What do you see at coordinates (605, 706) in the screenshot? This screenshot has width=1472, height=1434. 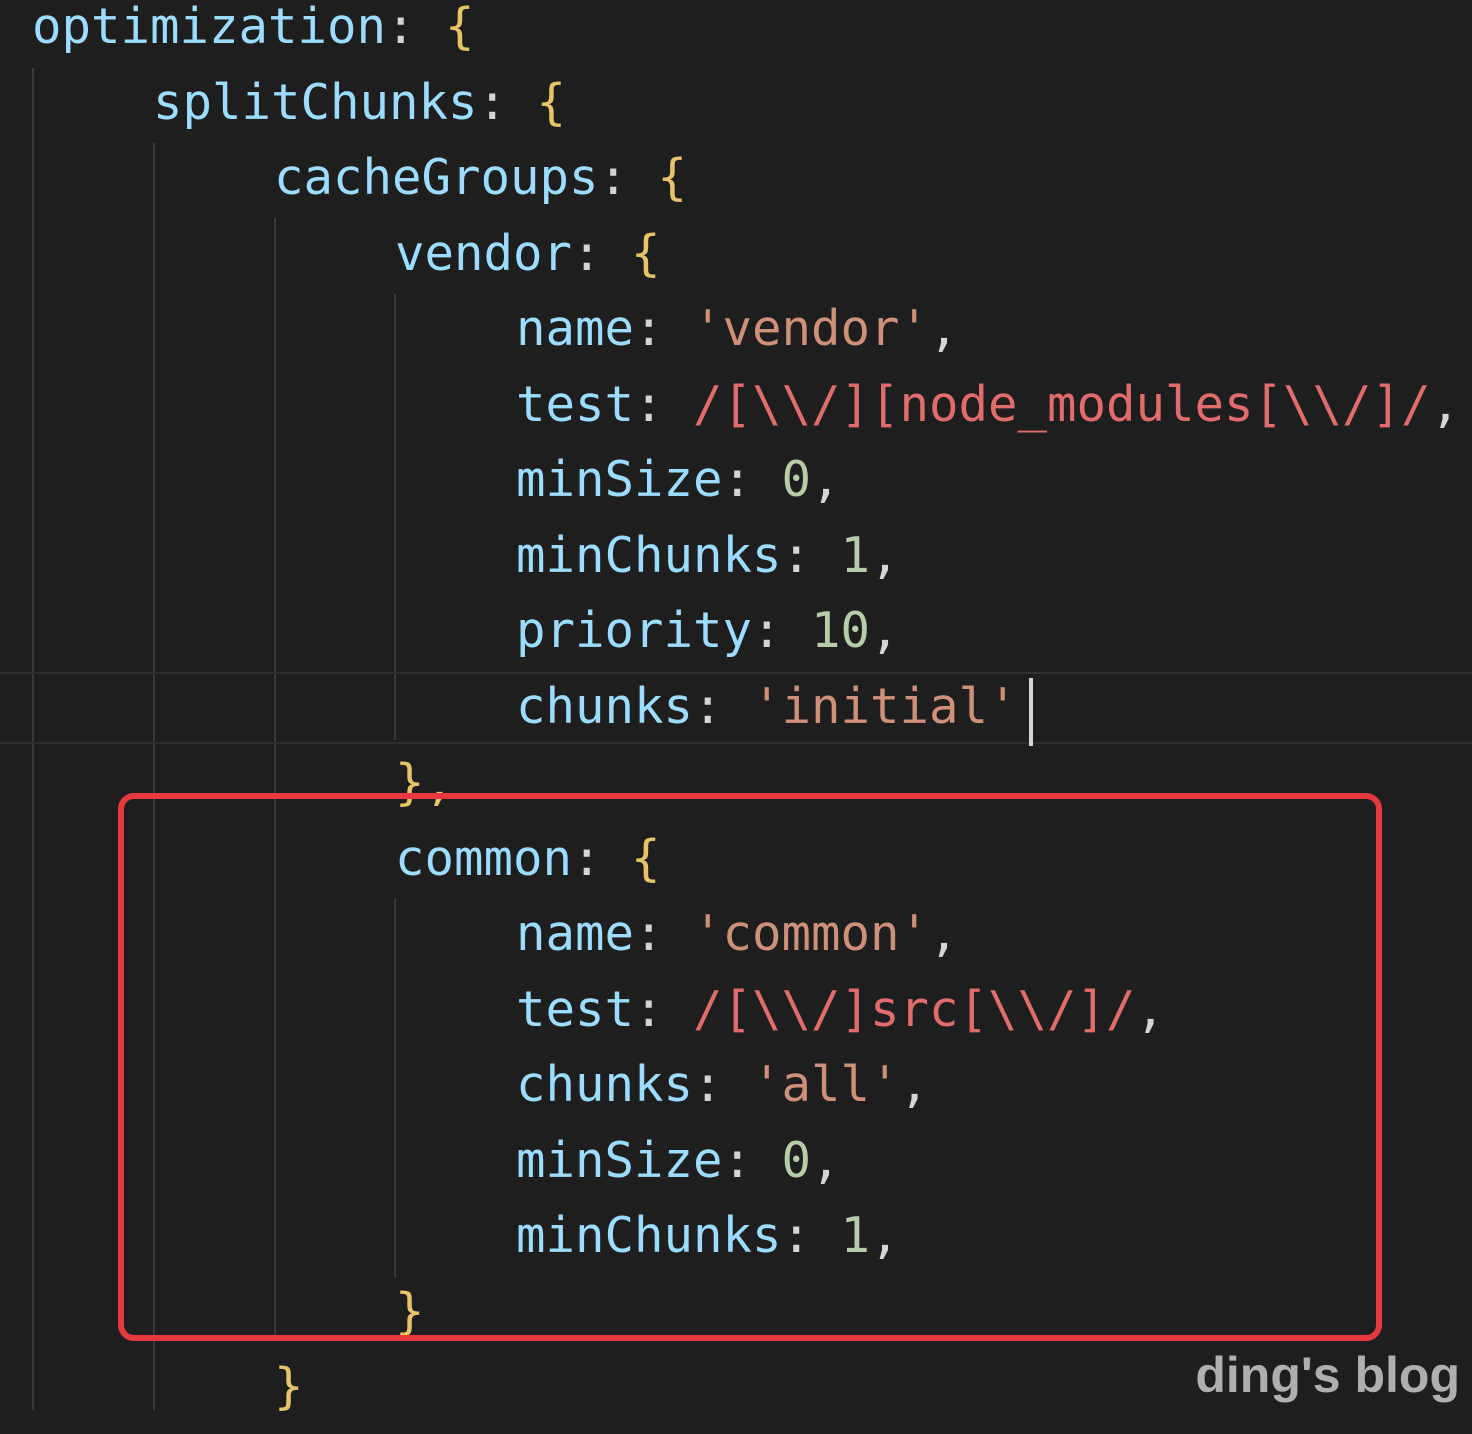 I see `code-token-key: chunks` at bounding box center [605, 706].